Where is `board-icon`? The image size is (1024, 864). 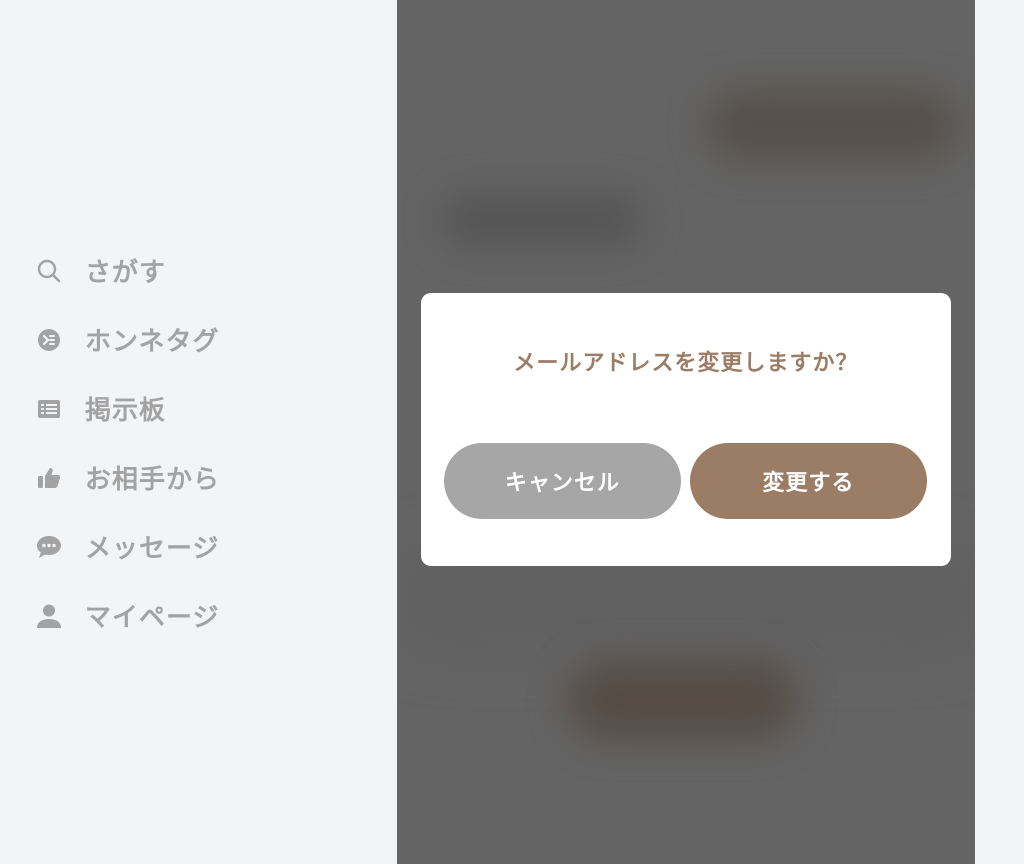
board-icon is located at coordinates (49, 409).